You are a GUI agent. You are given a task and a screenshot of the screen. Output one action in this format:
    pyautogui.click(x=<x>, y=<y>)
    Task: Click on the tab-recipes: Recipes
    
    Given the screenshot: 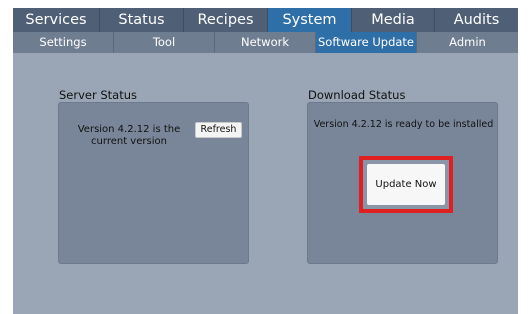 What is the action you would take?
    pyautogui.click(x=226, y=20)
    